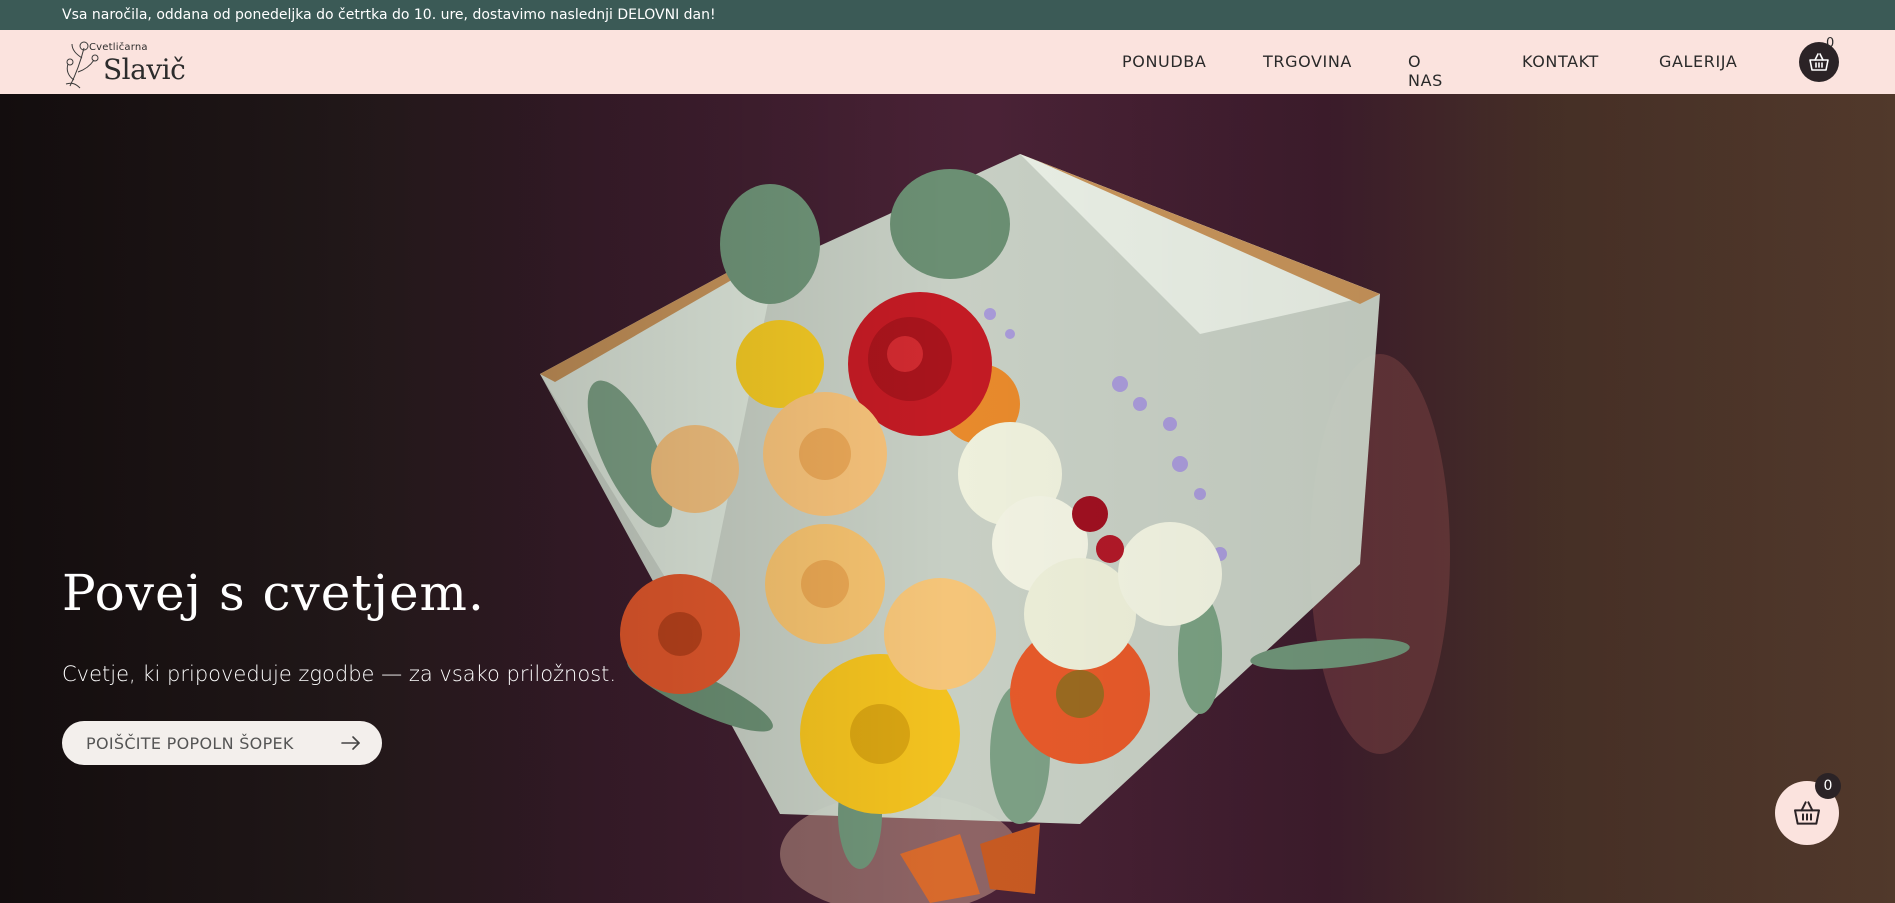 The width and height of the screenshot is (1895, 903). I want to click on logo-subtitle: Cvetličarna, so click(118, 47).